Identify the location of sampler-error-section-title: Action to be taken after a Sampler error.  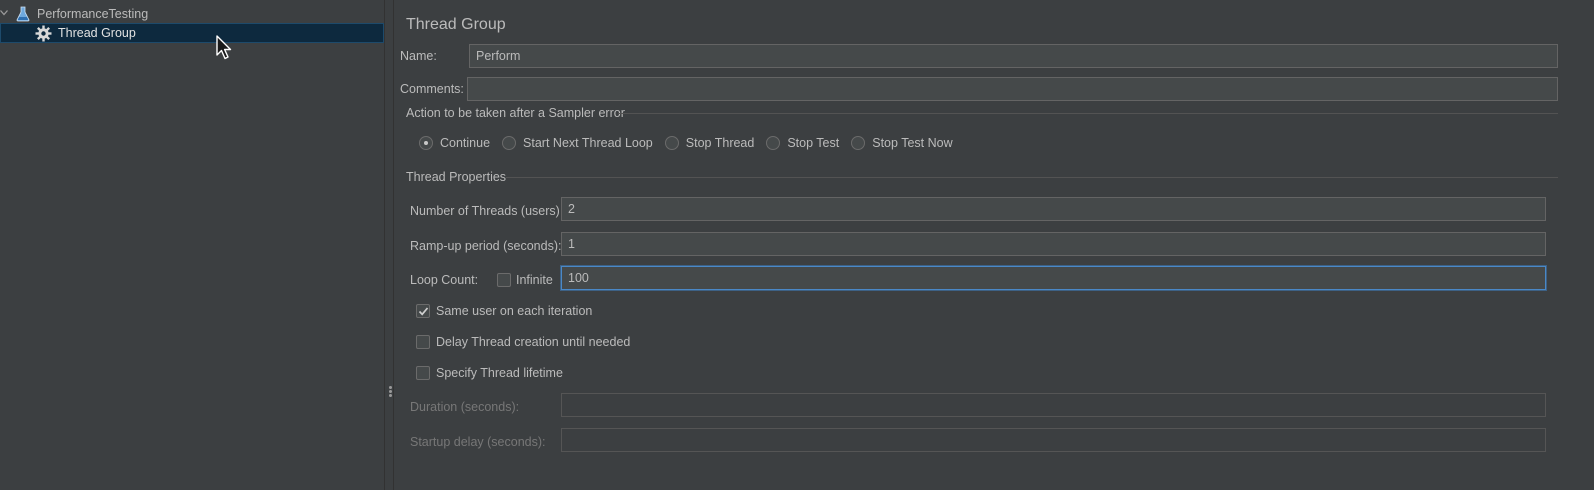
(515, 113).